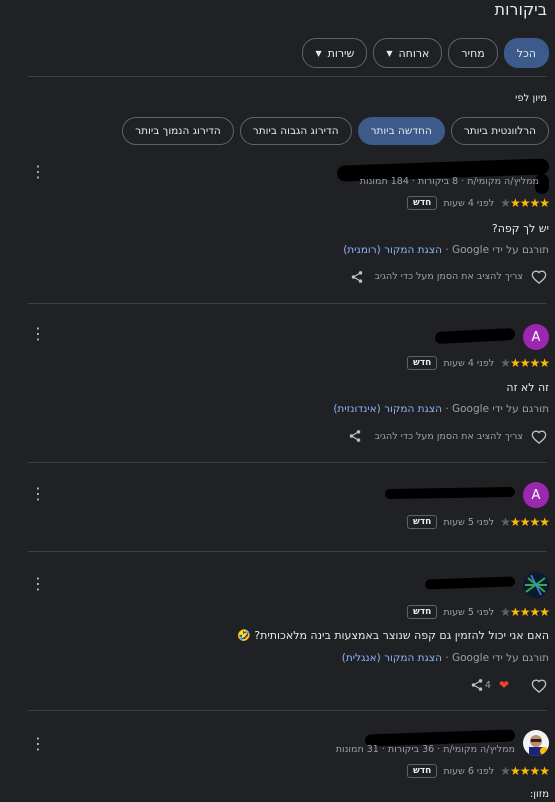 This screenshot has width=555, height=802. I want to click on sort-relevant: הרלוונטית ביותר, so click(499, 131).